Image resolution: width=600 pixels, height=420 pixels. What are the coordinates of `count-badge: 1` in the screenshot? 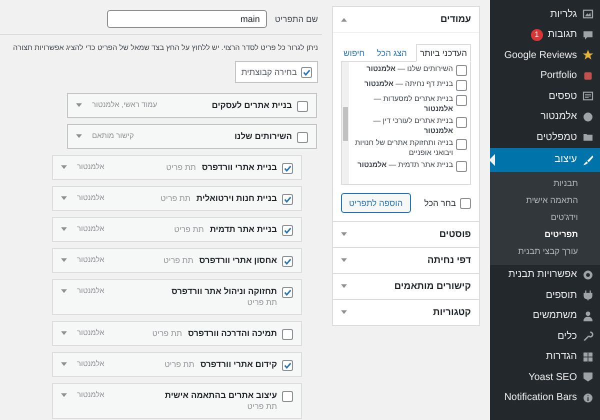 It's located at (536, 34).